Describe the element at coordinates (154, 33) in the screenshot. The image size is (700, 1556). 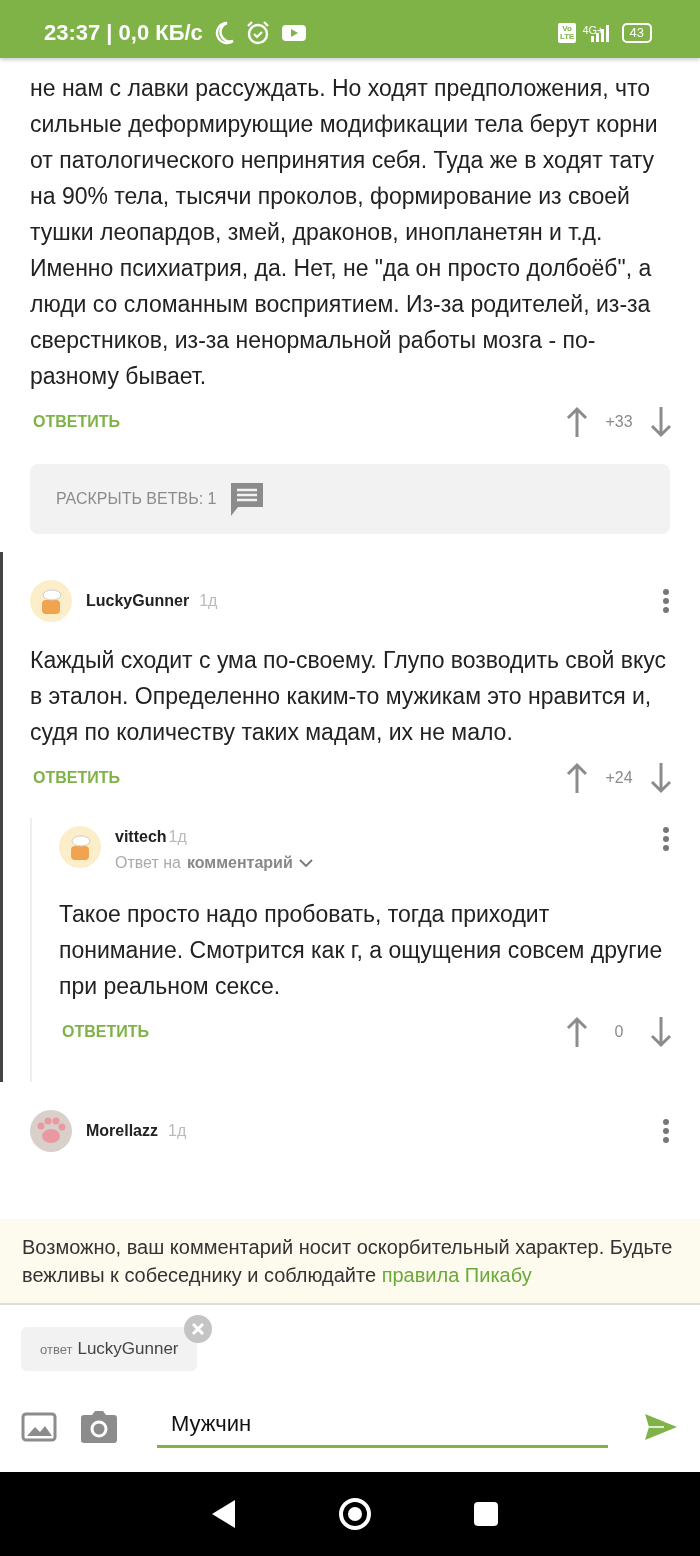
I see `network-speed: | 0,0 КБ/с` at that location.